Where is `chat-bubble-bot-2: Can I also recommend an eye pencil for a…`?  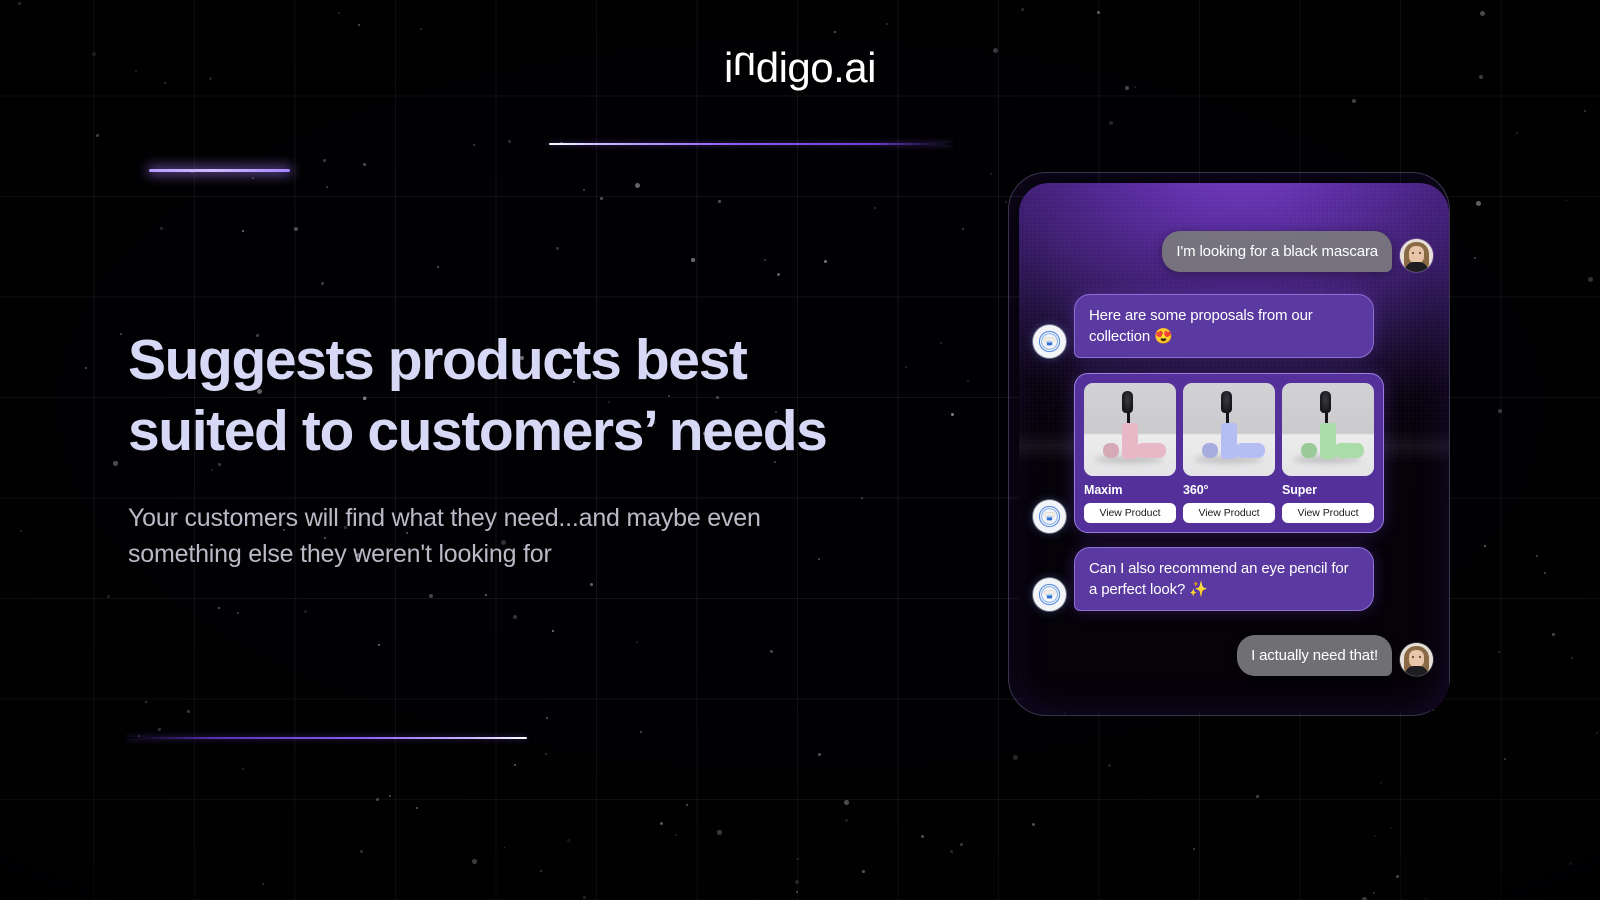
chat-bubble-bot-2: Can I also recommend an eye pencil for a… is located at coordinates (1224, 579).